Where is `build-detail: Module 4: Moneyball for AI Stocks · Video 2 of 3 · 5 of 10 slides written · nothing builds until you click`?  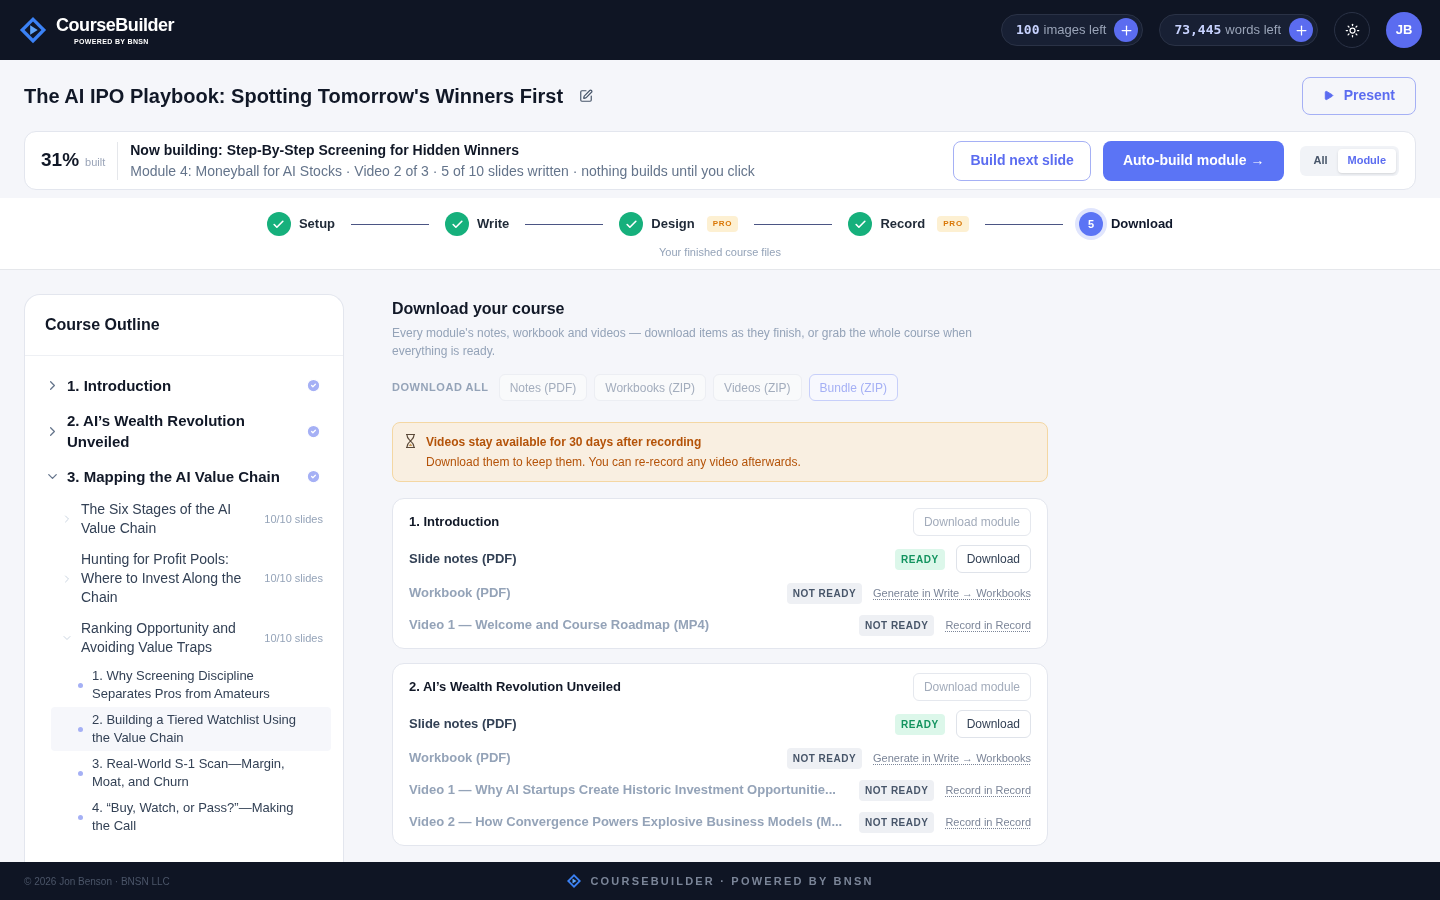
build-detail: Module 4: Moneyball for AI Stocks · Video 2 of 3 · 5 of 10 slides written · nothing builds until you click is located at coordinates (442, 171).